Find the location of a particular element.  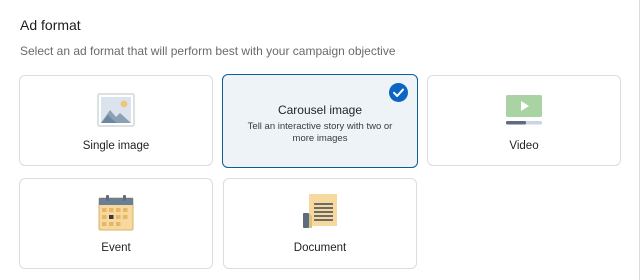

format-label: Carousel image is located at coordinates (320, 110).